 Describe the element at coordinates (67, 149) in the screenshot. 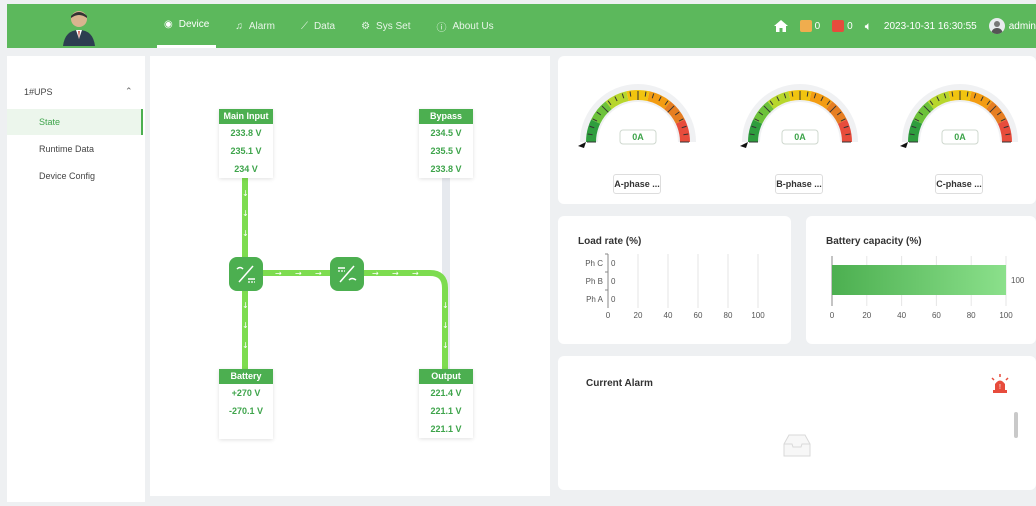

I see `sidebar-item-label: Runtime Data` at that location.